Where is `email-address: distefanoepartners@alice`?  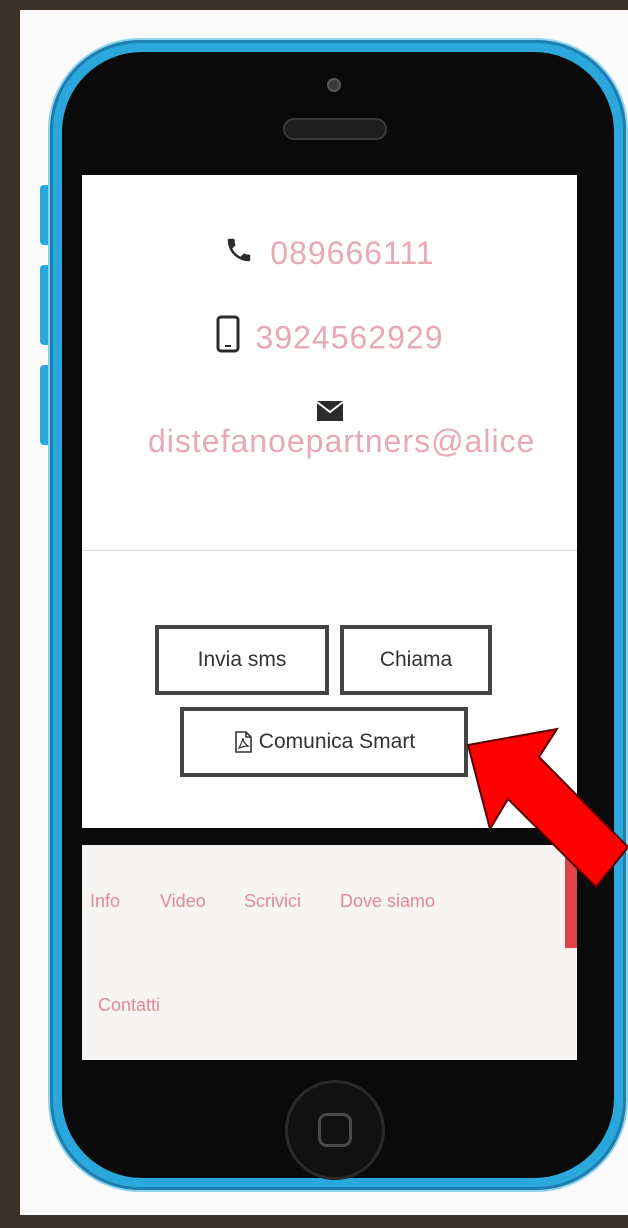
email-address: distefanoepartners@alice is located at coordinates (342, 441).